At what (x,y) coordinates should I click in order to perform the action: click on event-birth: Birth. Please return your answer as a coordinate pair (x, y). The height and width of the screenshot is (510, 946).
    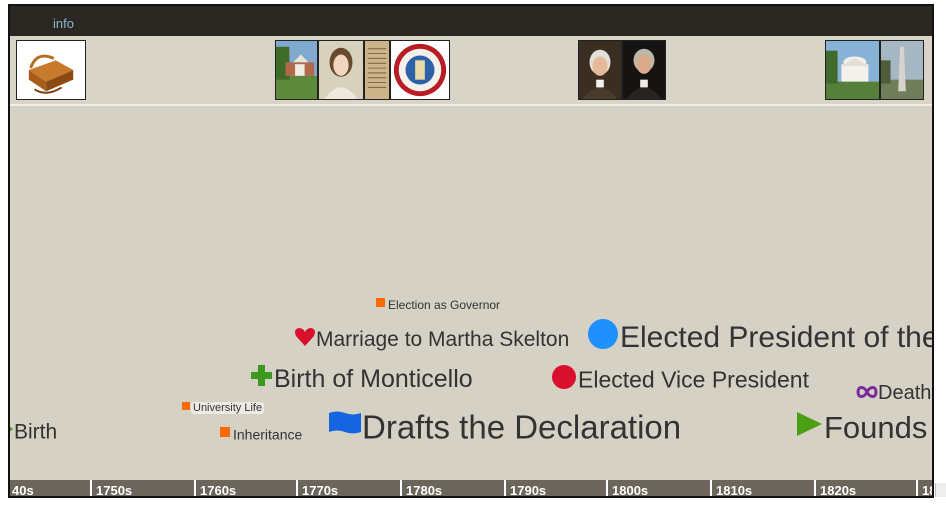
    Looking at the image, I should click on (34, 432).